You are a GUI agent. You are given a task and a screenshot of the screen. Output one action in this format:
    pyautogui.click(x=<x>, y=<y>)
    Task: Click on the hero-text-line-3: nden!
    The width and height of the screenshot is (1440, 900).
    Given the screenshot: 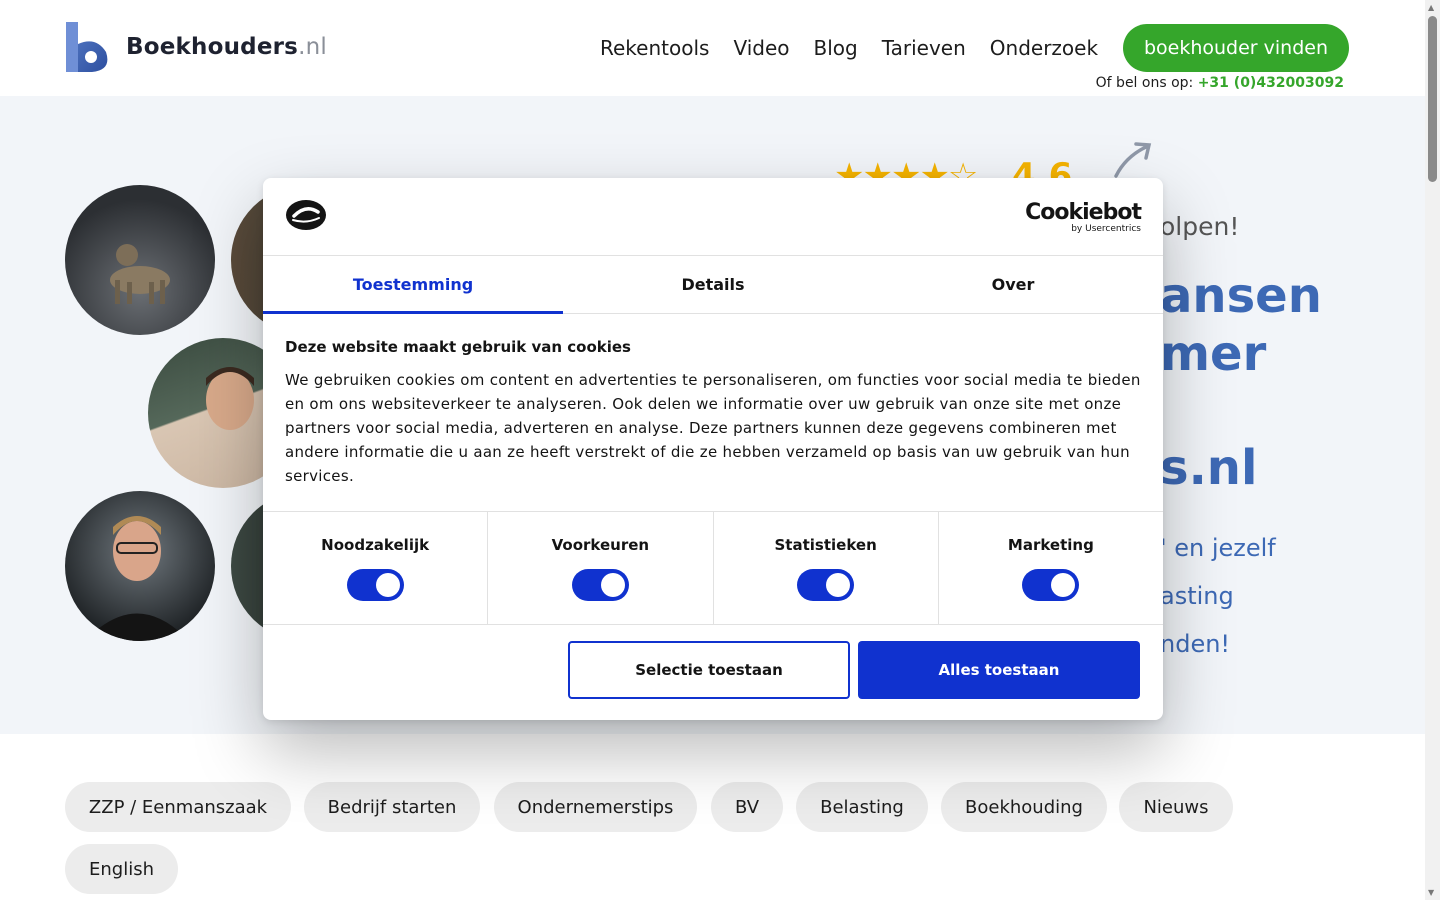 What is the action you would take?
    pyautogui.click(x=1195, y=644)
    